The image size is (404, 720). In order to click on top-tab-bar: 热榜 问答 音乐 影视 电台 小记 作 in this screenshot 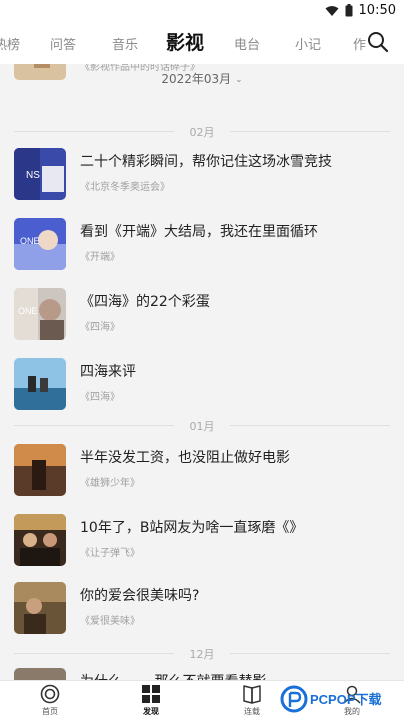, I will do `click(202, 44)`.